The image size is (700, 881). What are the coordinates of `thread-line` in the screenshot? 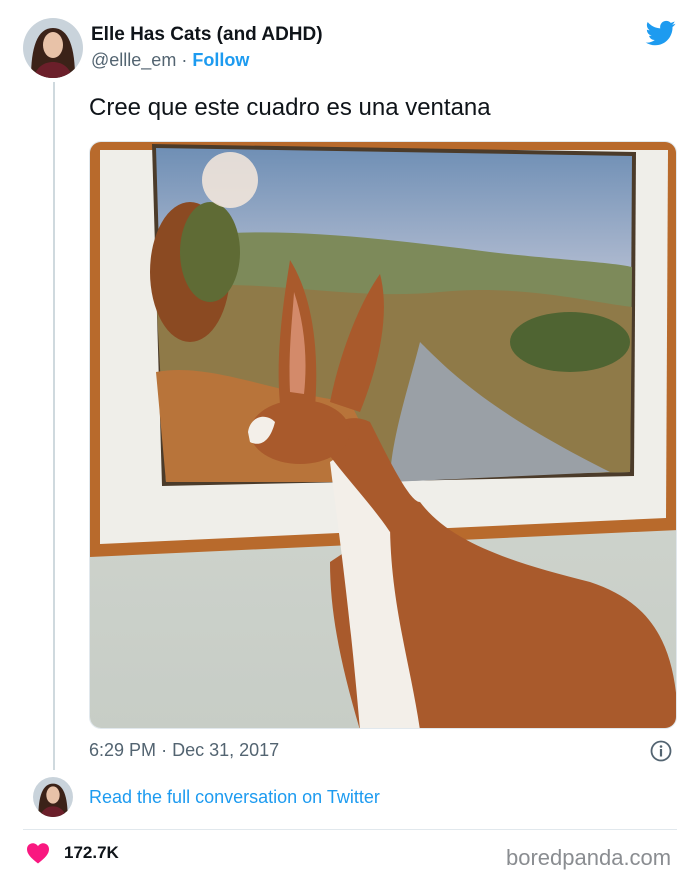 It's located at (54, 426).